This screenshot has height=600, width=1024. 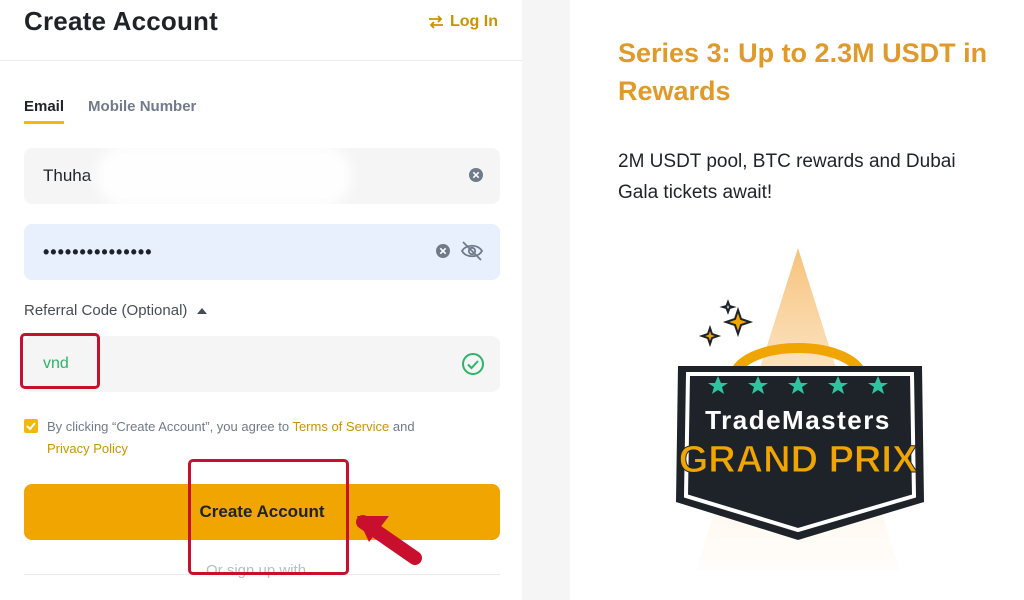 What do you see at coordinates (87, 448) in the screenshot?
I see `privacy-policy-link: Privacy Policy` at bounding box center [87, 448].